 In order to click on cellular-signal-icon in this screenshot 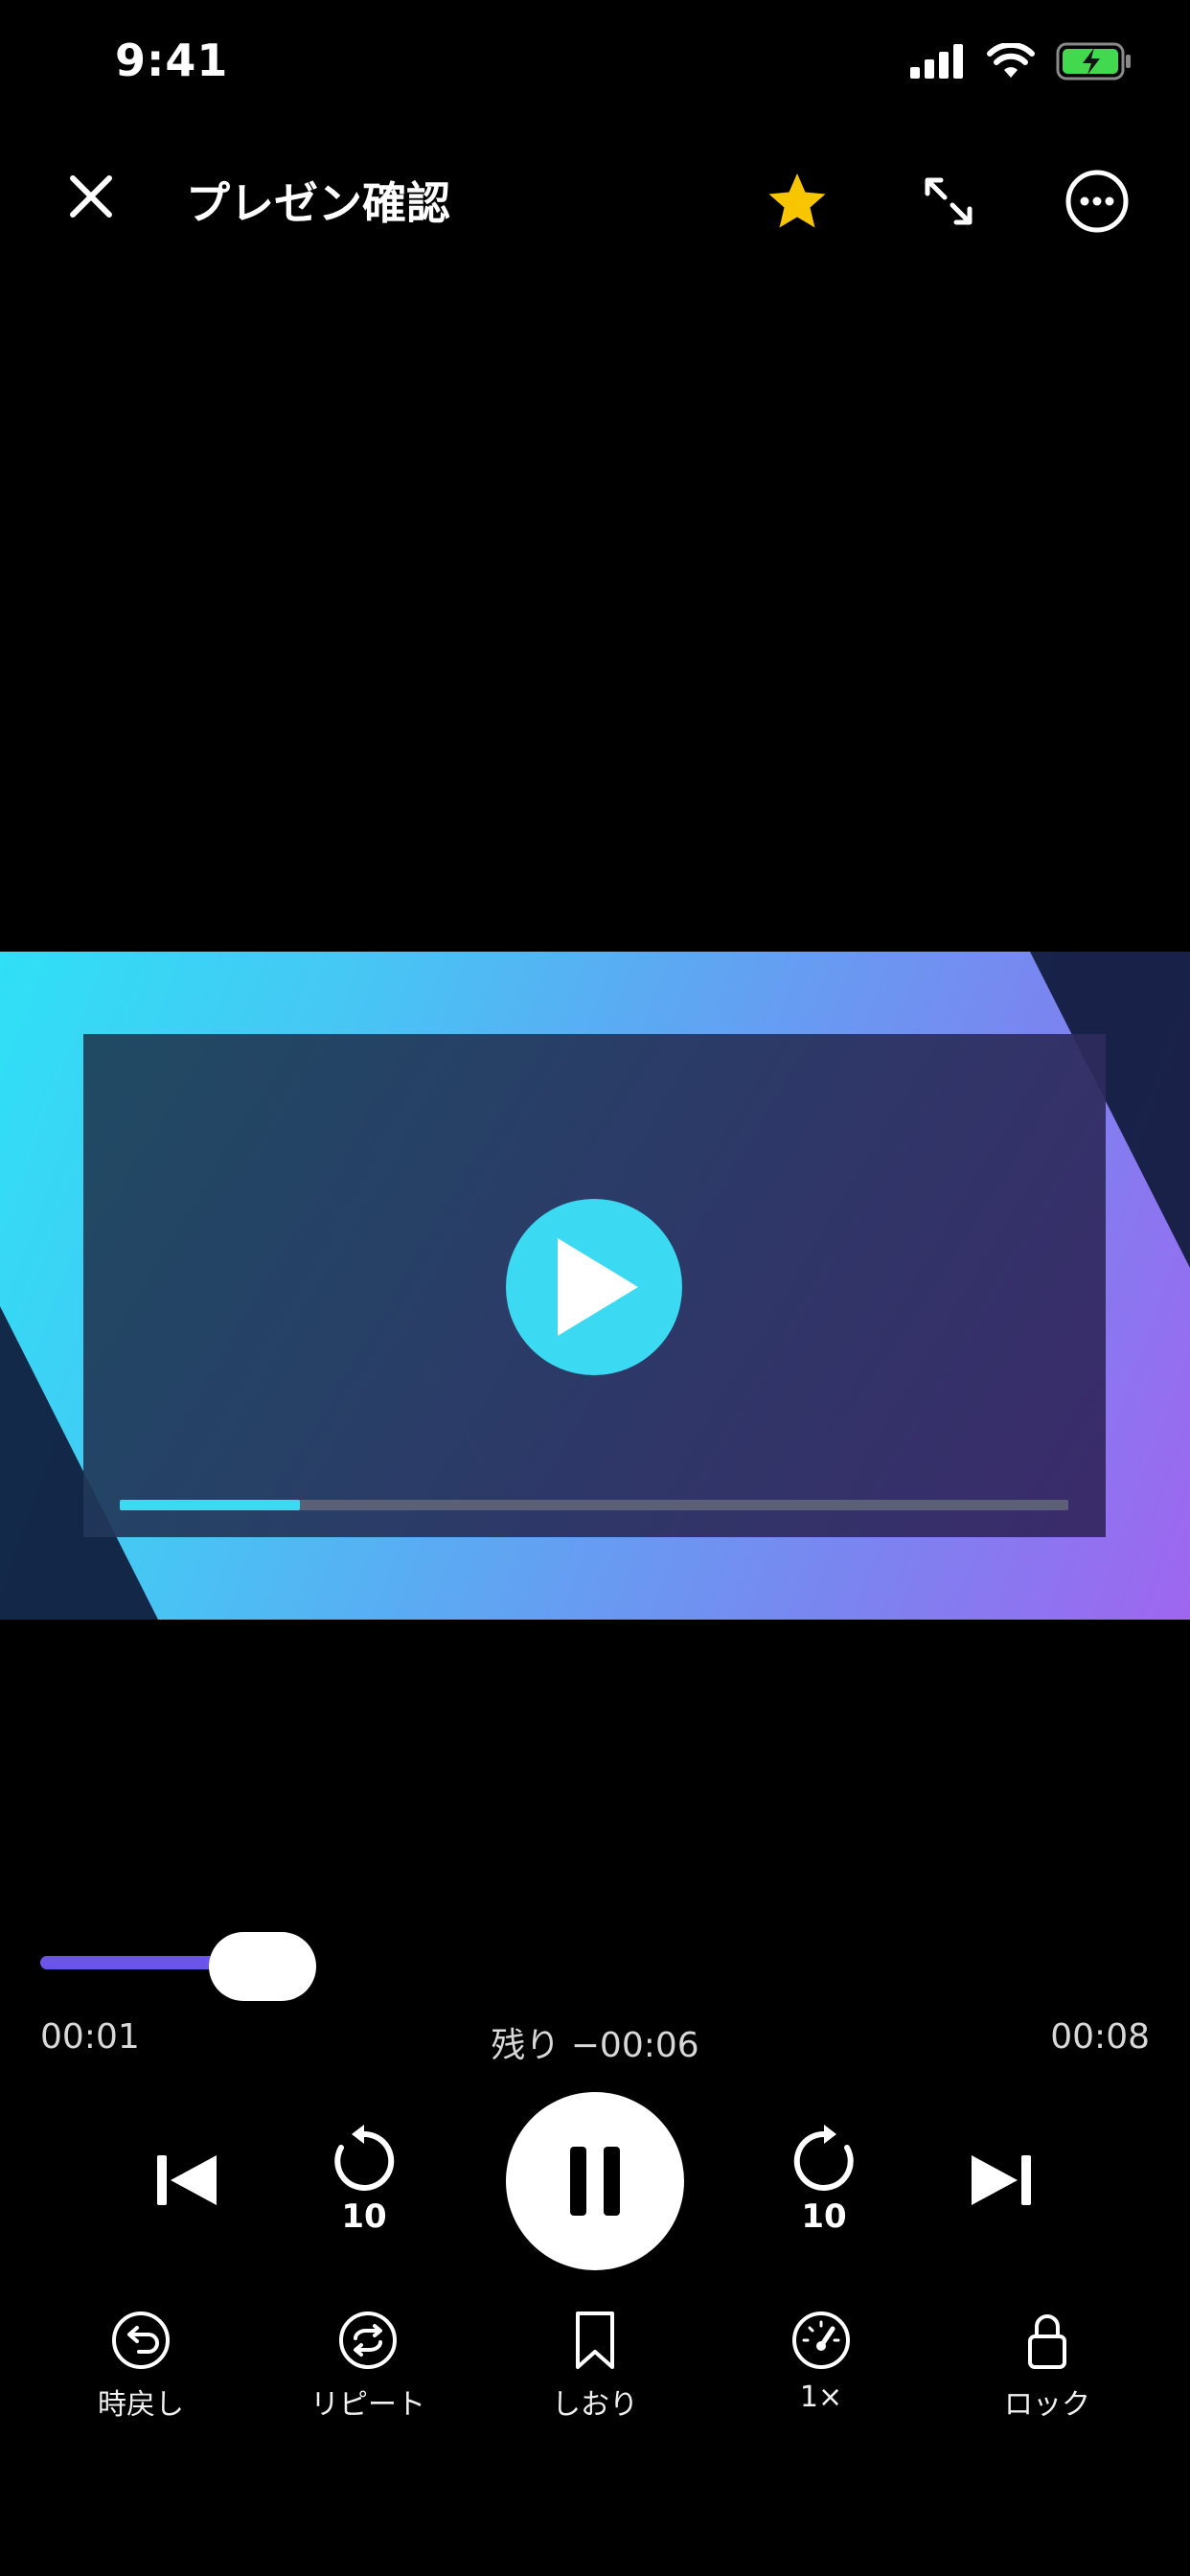, I will do `click(936, 62)`.